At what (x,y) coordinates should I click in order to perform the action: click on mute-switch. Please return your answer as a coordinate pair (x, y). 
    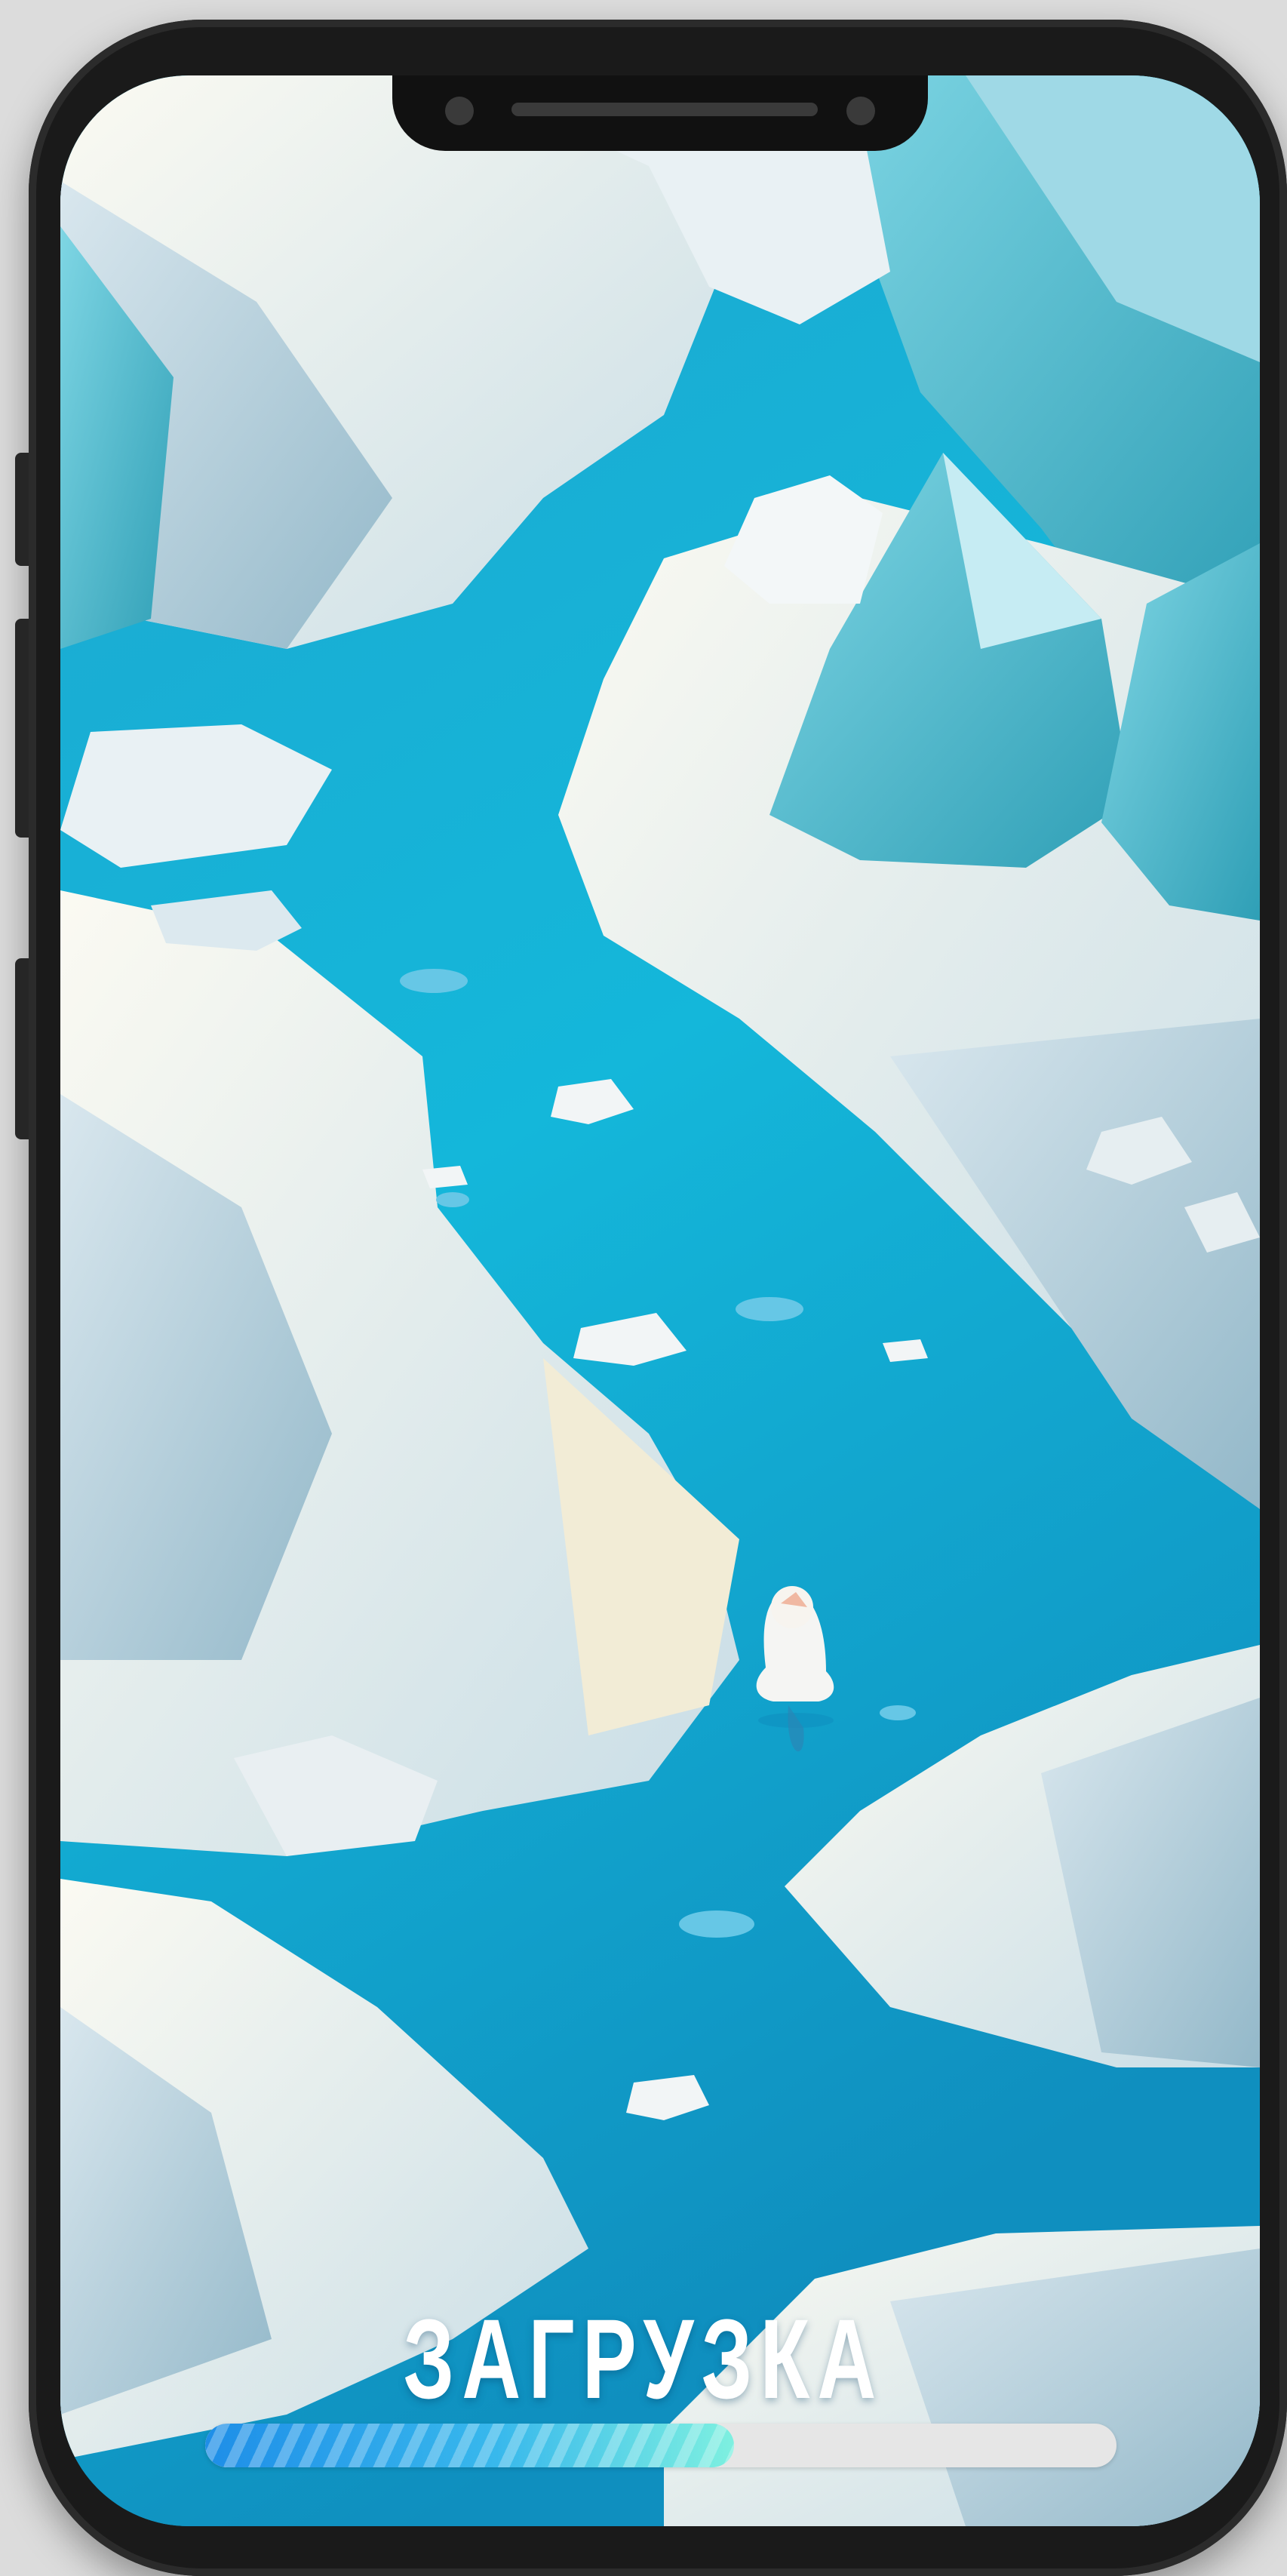
    Looking at the image, I should click on (22, 509).